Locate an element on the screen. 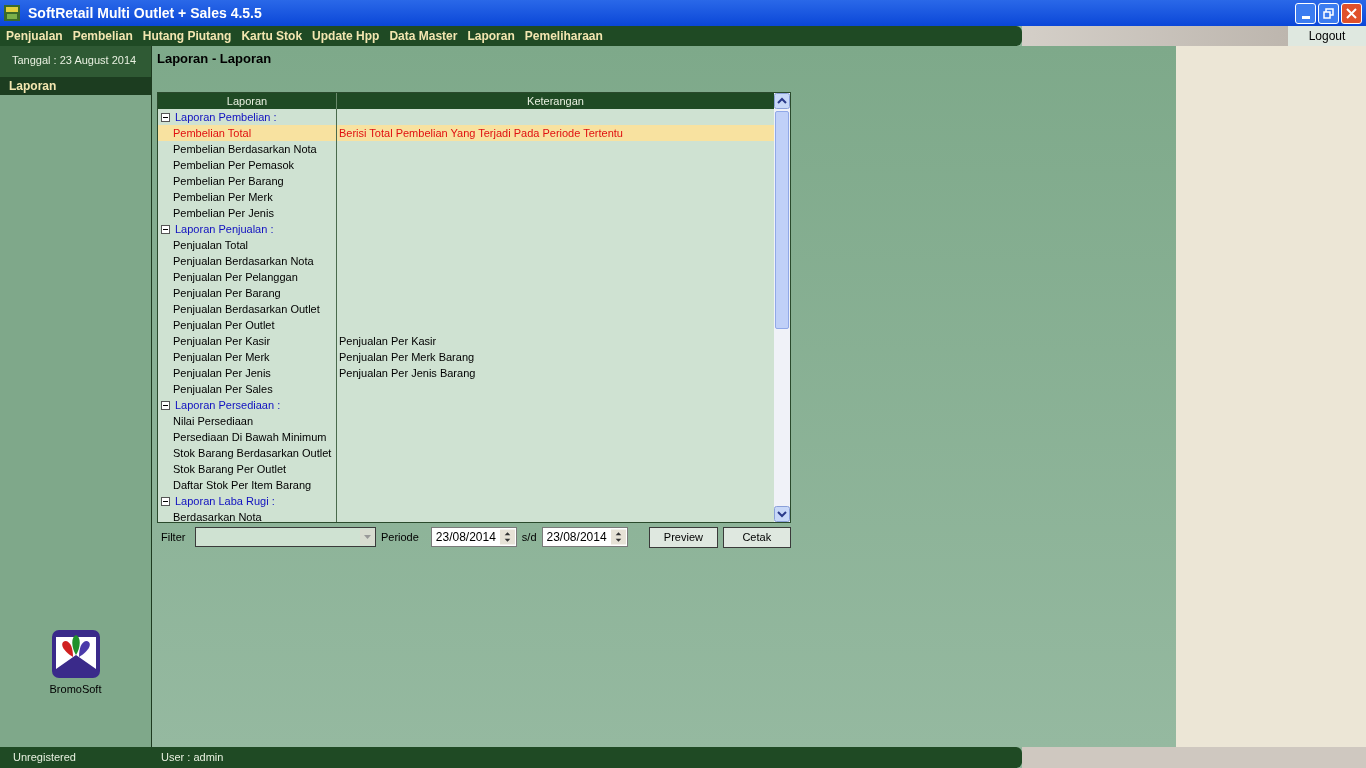  menu-item: Update Hpp is located at coordinates (346, 36).